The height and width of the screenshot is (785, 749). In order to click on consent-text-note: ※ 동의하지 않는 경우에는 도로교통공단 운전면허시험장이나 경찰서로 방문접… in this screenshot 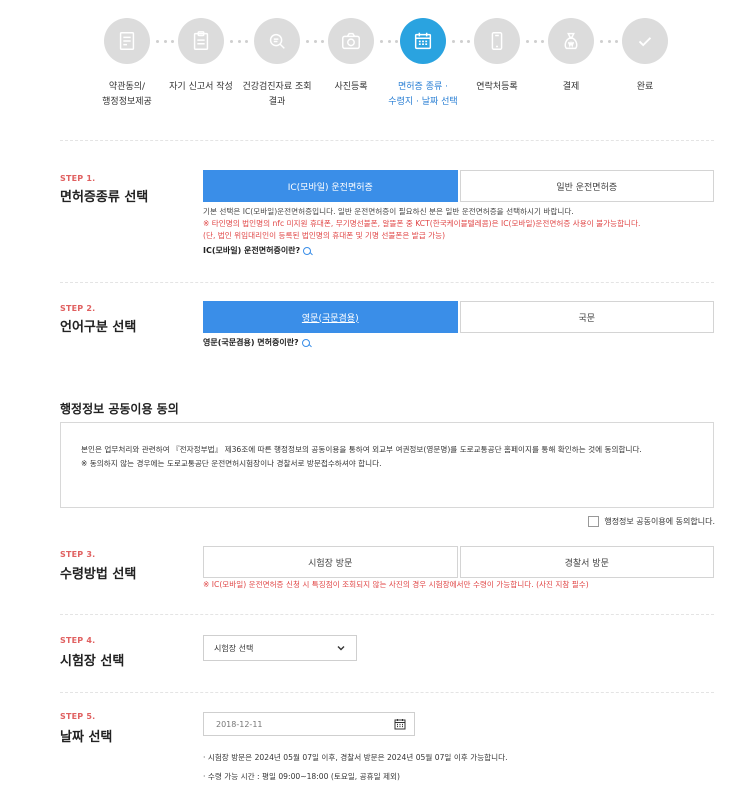, I will do `click(231, 463)`.